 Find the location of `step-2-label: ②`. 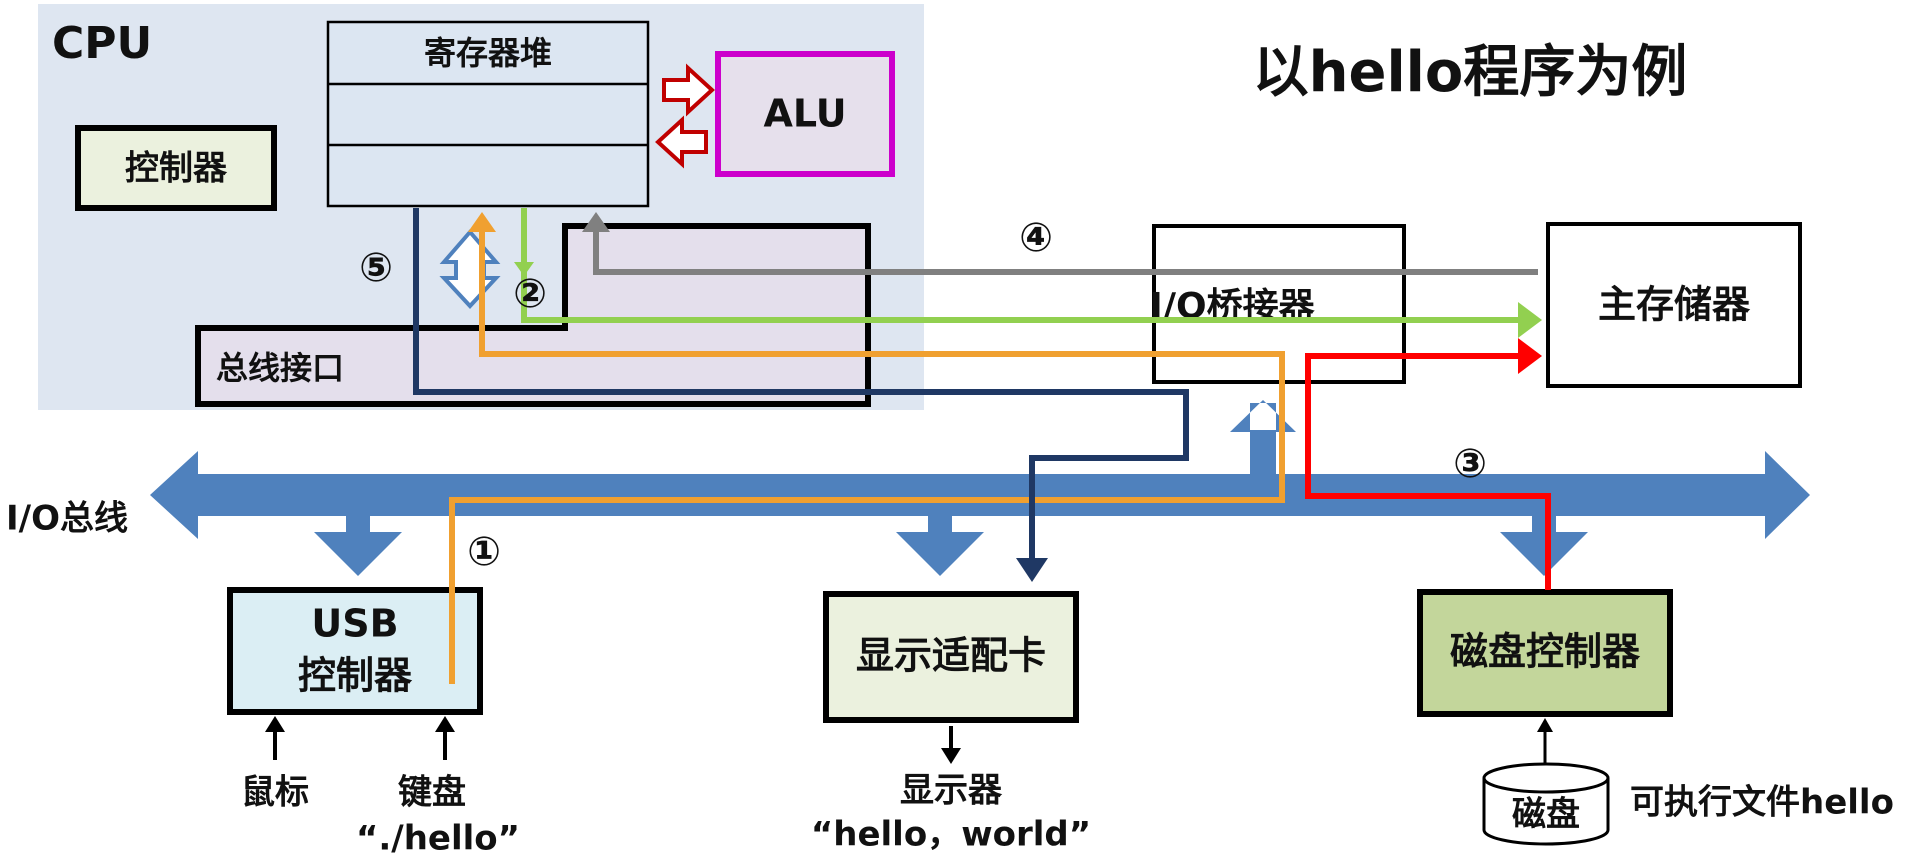

step-2-label: ② is located at coordinates (530, 294).